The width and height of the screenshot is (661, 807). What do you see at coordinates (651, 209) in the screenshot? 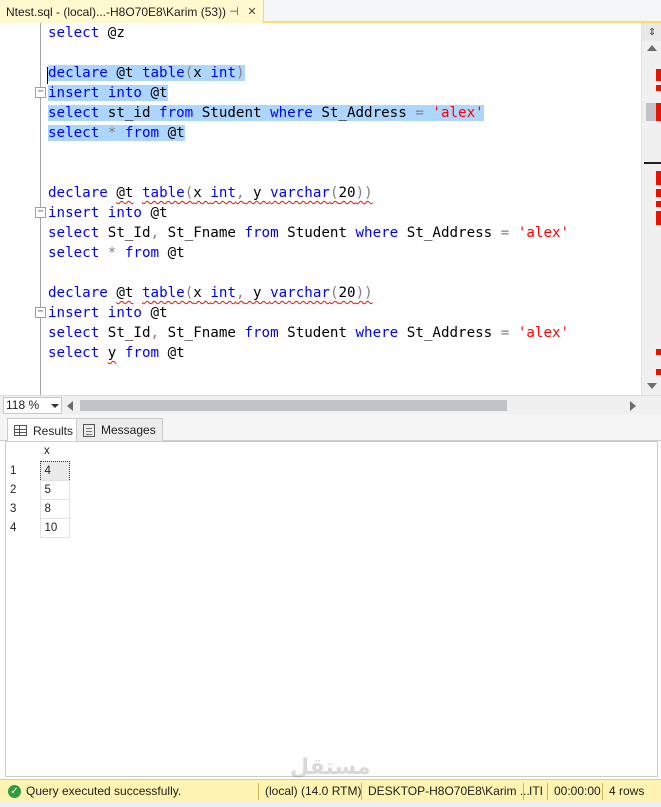
I see `vertical-scrollbar: ⇕` at bounding box center [651, 209].